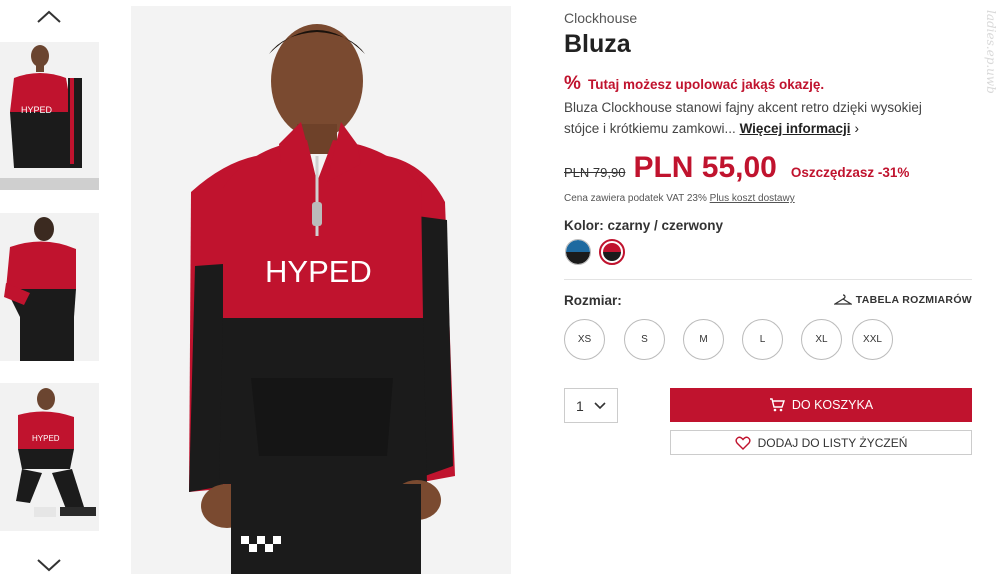  What do you see at coordinates (872, 339) in the screenshot?
I see `size-option-xxl: XXL` at bounding box center [872, 339].